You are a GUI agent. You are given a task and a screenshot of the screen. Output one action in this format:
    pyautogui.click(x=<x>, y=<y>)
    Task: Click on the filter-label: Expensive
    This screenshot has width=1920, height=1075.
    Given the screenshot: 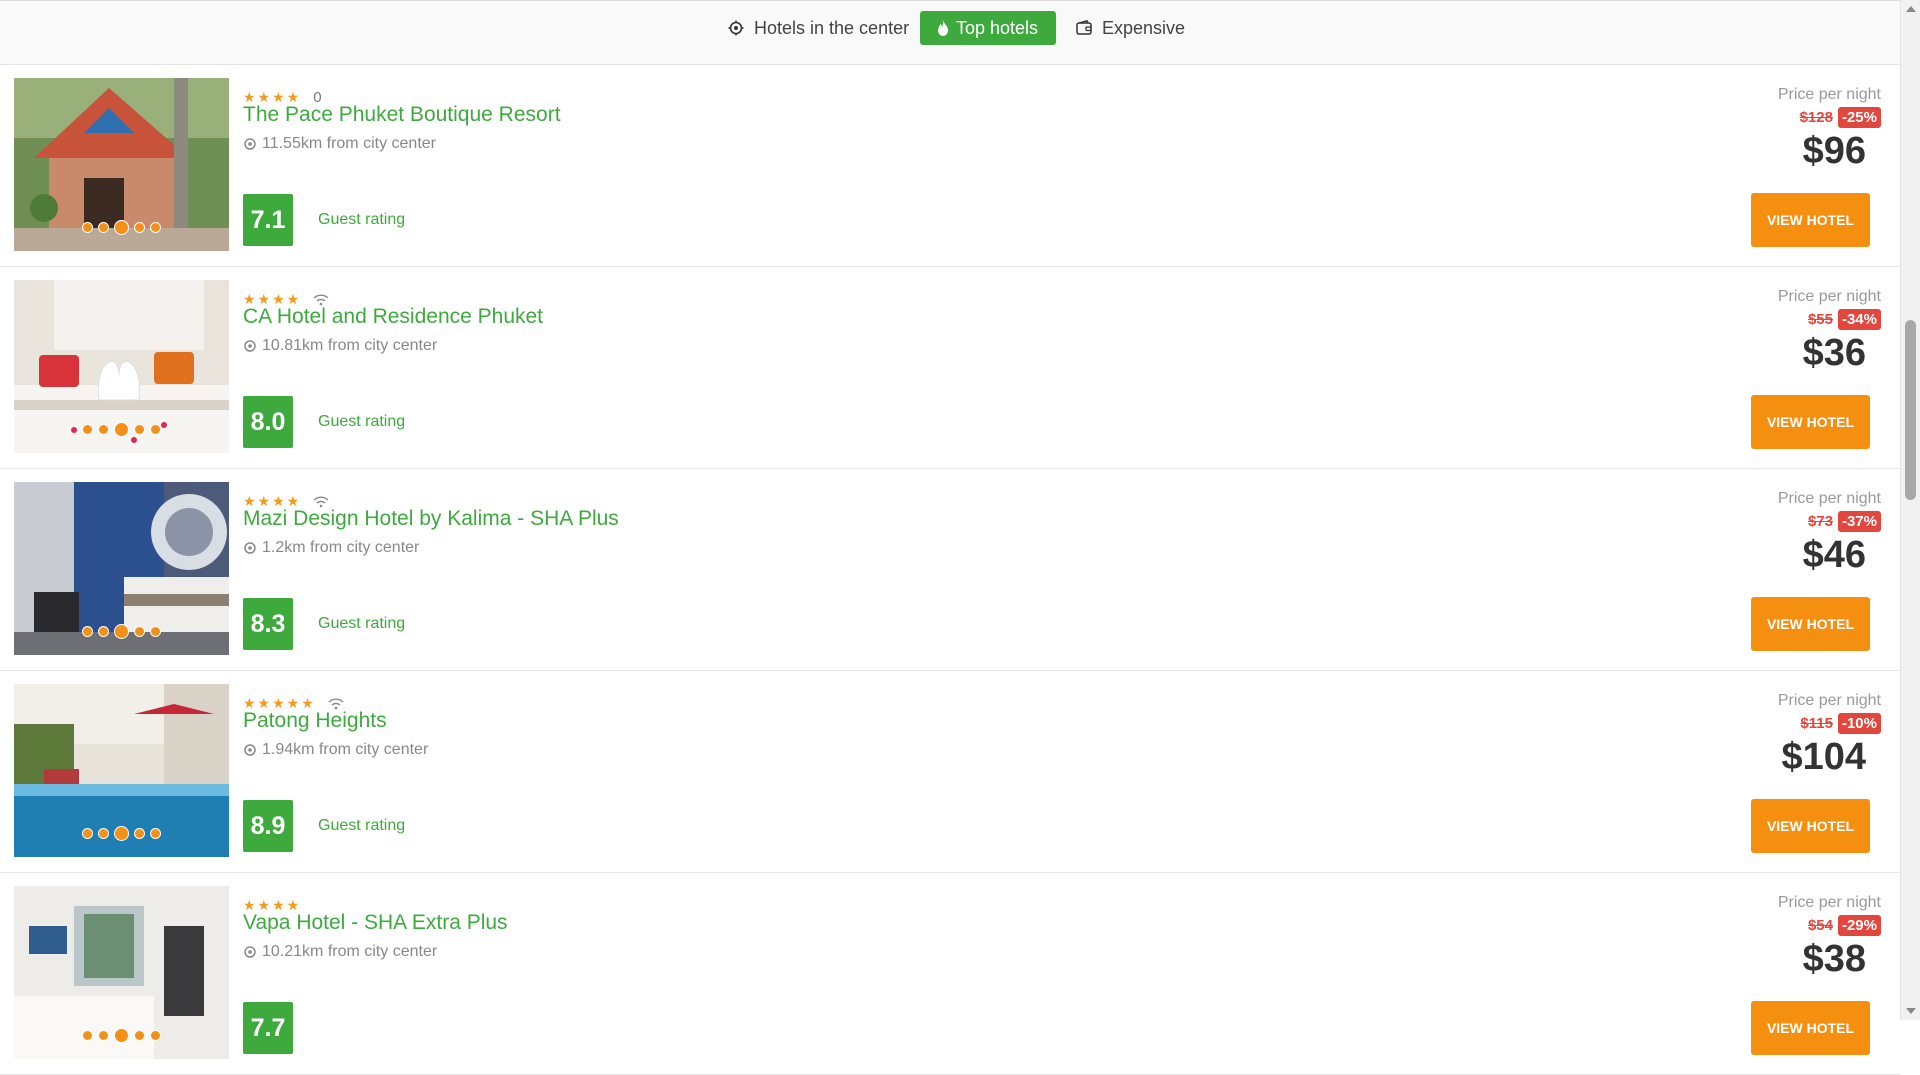 What is the action you would take?
    pyautogui.click(x=1144, y=27)
    